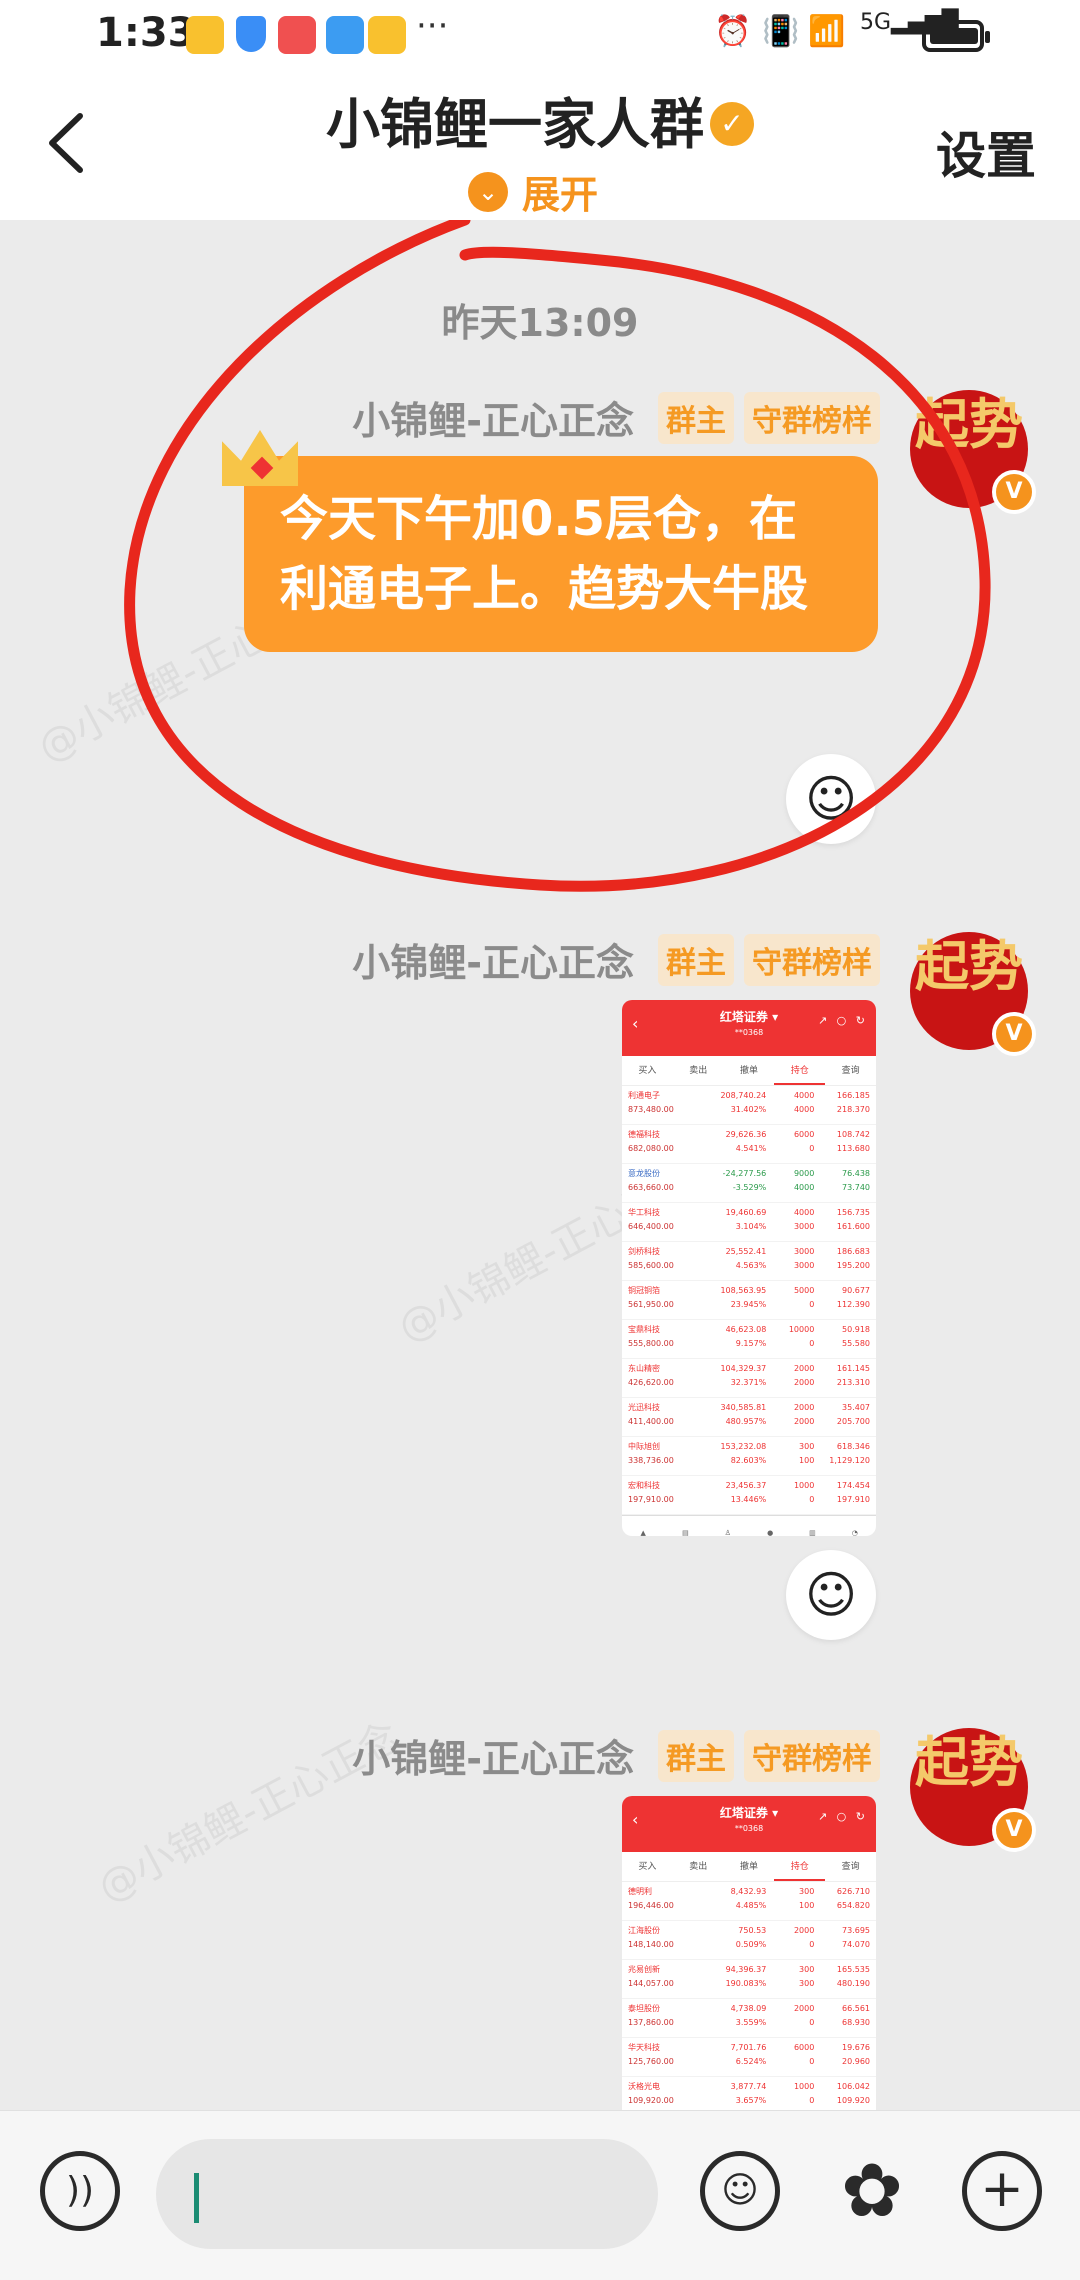  Describe the element at coordinates (749, 1525) in the screenshot. I see `screenshot-bottom-nav: ▲ ▤ ♙ ● ▥ ◔` at that location.